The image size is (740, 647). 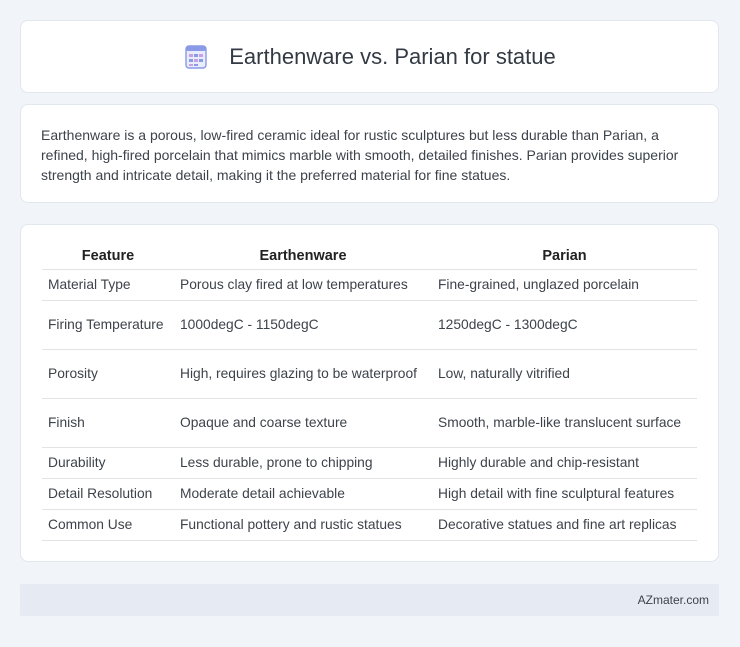 I want to click on title-wrap: Earthenware vs. Parian for statue, so click(x=369, y=57).